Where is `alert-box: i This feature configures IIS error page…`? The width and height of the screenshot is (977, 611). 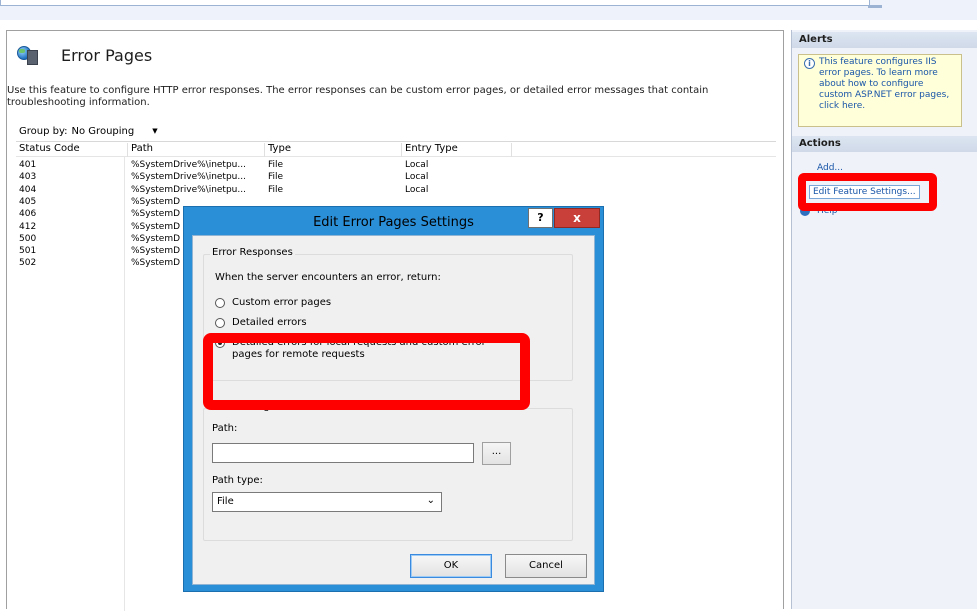
alert-box: i This feature configures IIS error page… is located at coordinates (880, 90).